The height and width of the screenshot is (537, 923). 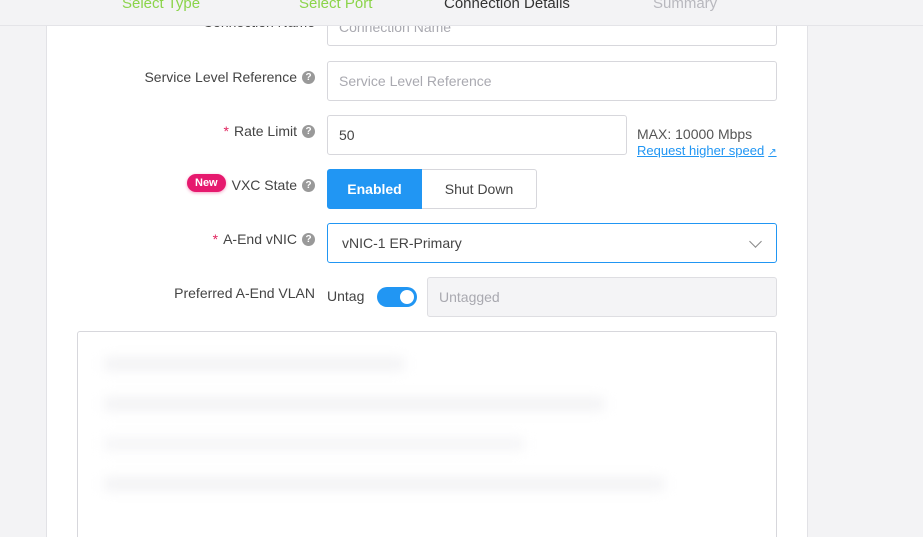 I want to click on rate-limit-max: MAX: 10000 Mbps, so click(x=695, y=134).